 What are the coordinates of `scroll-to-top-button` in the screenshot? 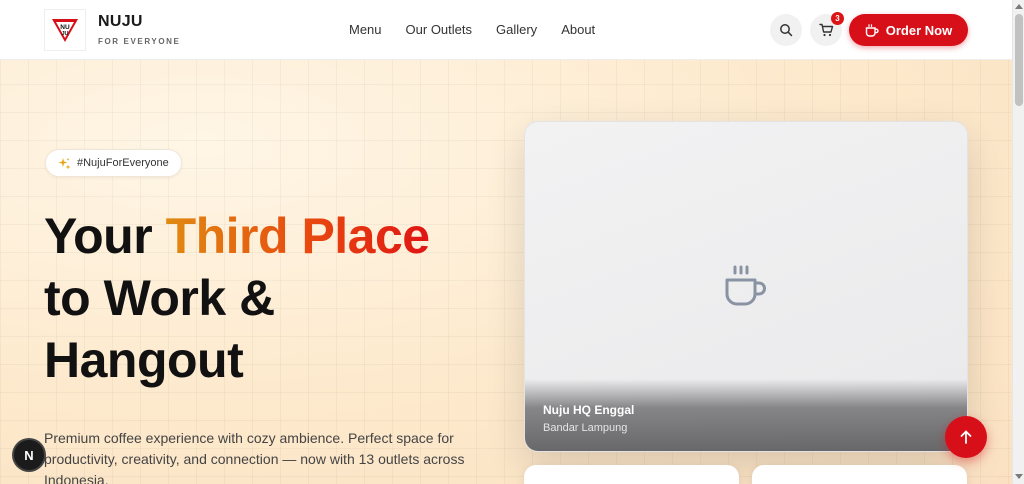 It's located at (966, 437).